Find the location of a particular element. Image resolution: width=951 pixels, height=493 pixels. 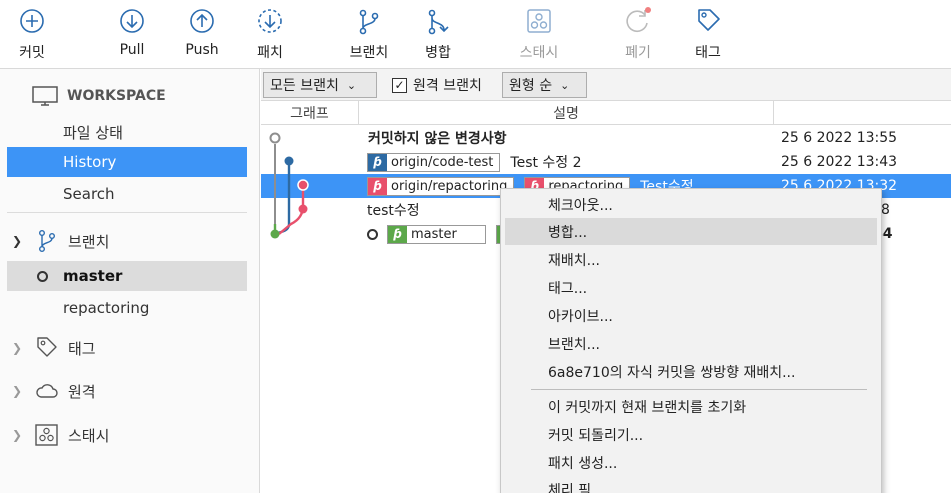

remote-branches-checkbox: ✓ 원격 브랜치 is located at coordinates (437, 85).